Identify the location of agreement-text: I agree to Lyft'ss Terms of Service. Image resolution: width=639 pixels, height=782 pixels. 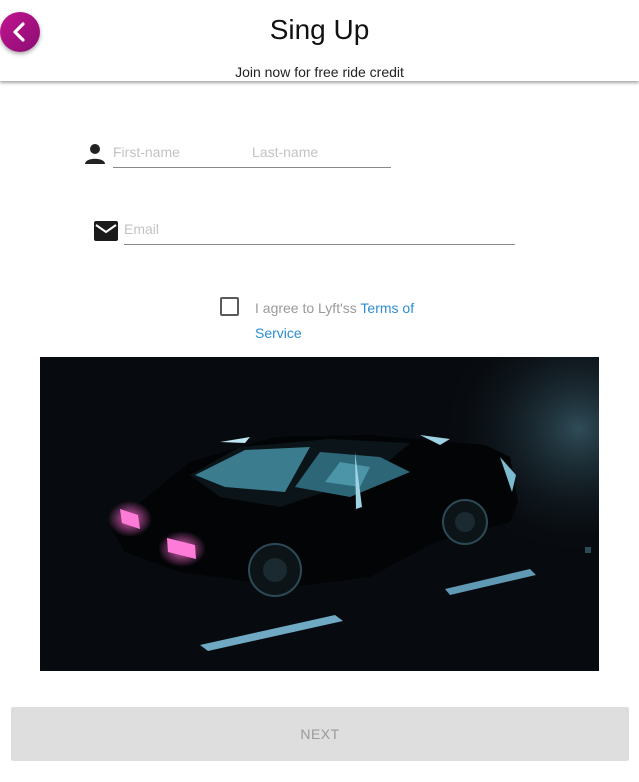
(355, 321).